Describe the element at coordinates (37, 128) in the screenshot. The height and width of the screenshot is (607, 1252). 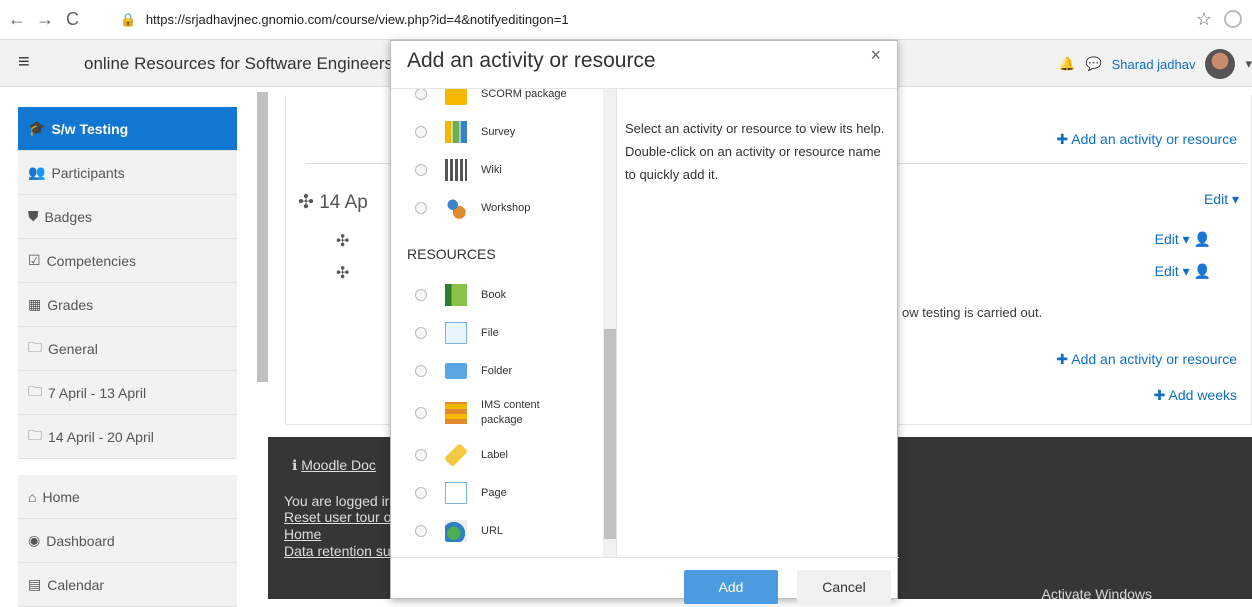
I see `graduation-cap-icon: 🎓` at that location.